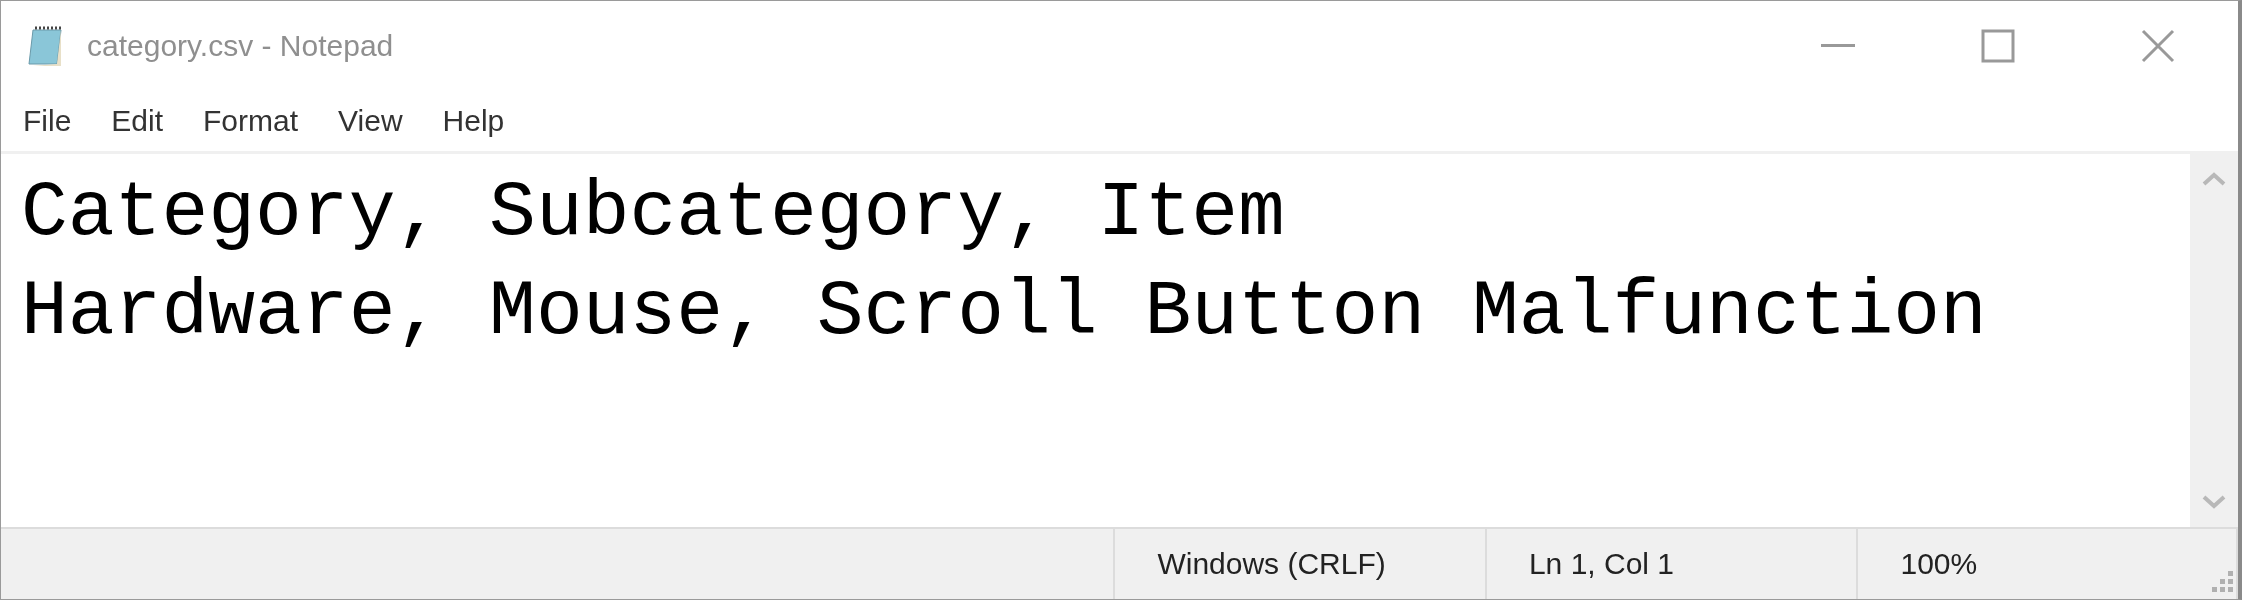 The height and width of the screenshot is (600, 2242). What do you see at coordinates (1004, 312) in the screenshot?
I see `text-line: Hardware, Mouse, Scroll Button Malfunction` at bounding box center [1004, 312].